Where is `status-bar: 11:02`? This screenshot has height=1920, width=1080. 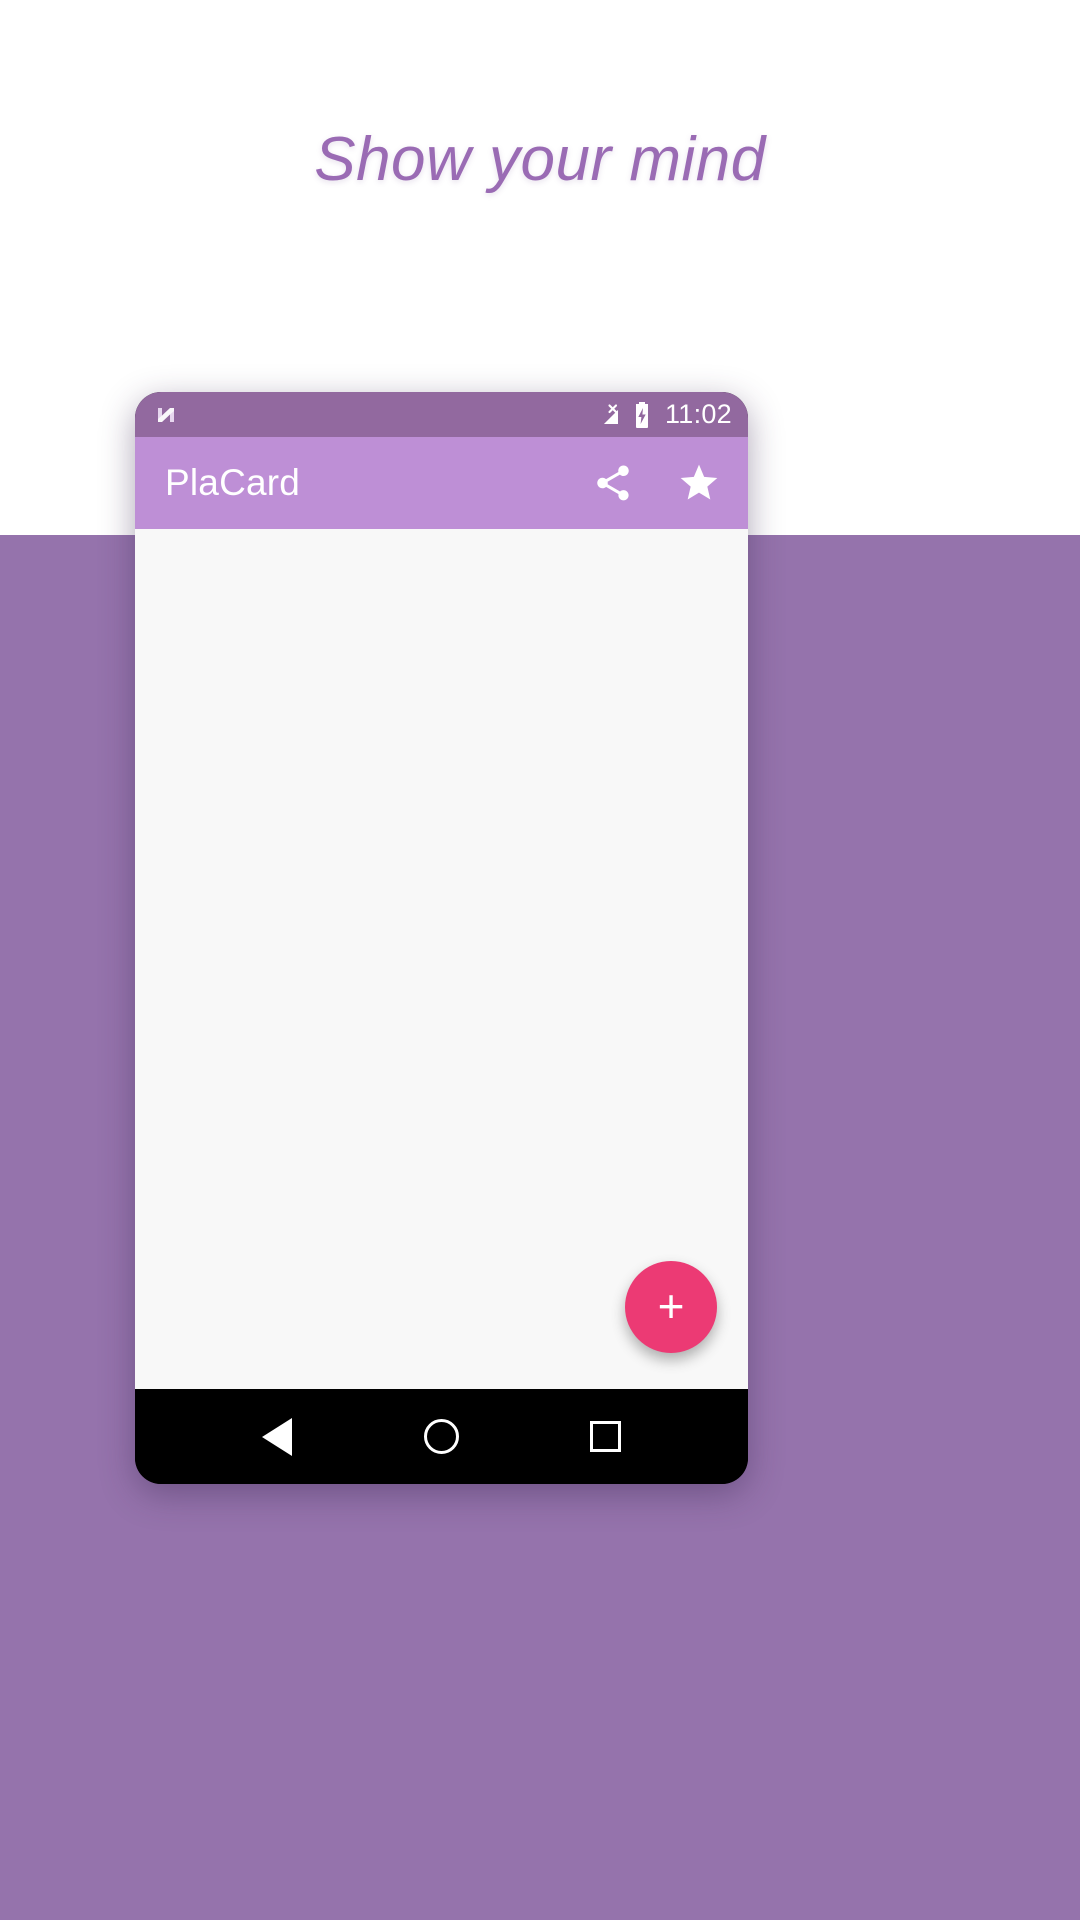
status-bar: 11:02 is located at coordinates (441, 414).